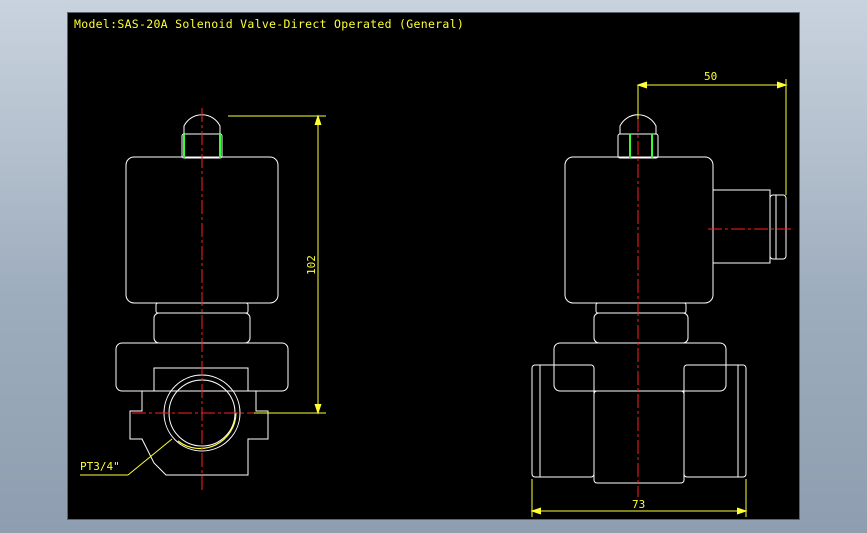 This screenshot has width=867, height=533. I want to click on dim-width-side-label: 50, so click(711, 76).